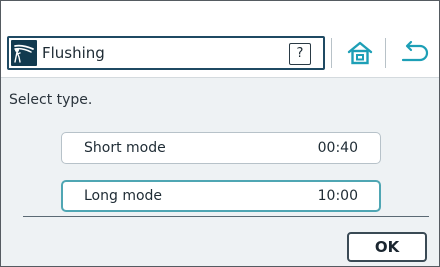  I want to click on option-duration: 00:40, so click(337, 148).